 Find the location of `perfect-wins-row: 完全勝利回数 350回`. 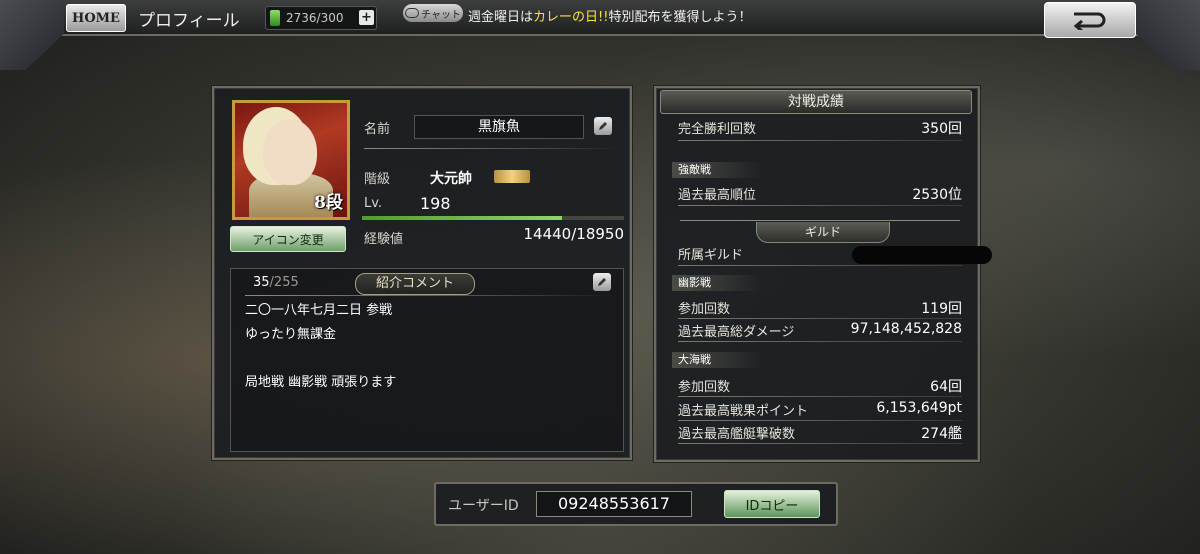

perfect-wins-row: 完全勝利回数 350回 is located at coordinates (820, 127).